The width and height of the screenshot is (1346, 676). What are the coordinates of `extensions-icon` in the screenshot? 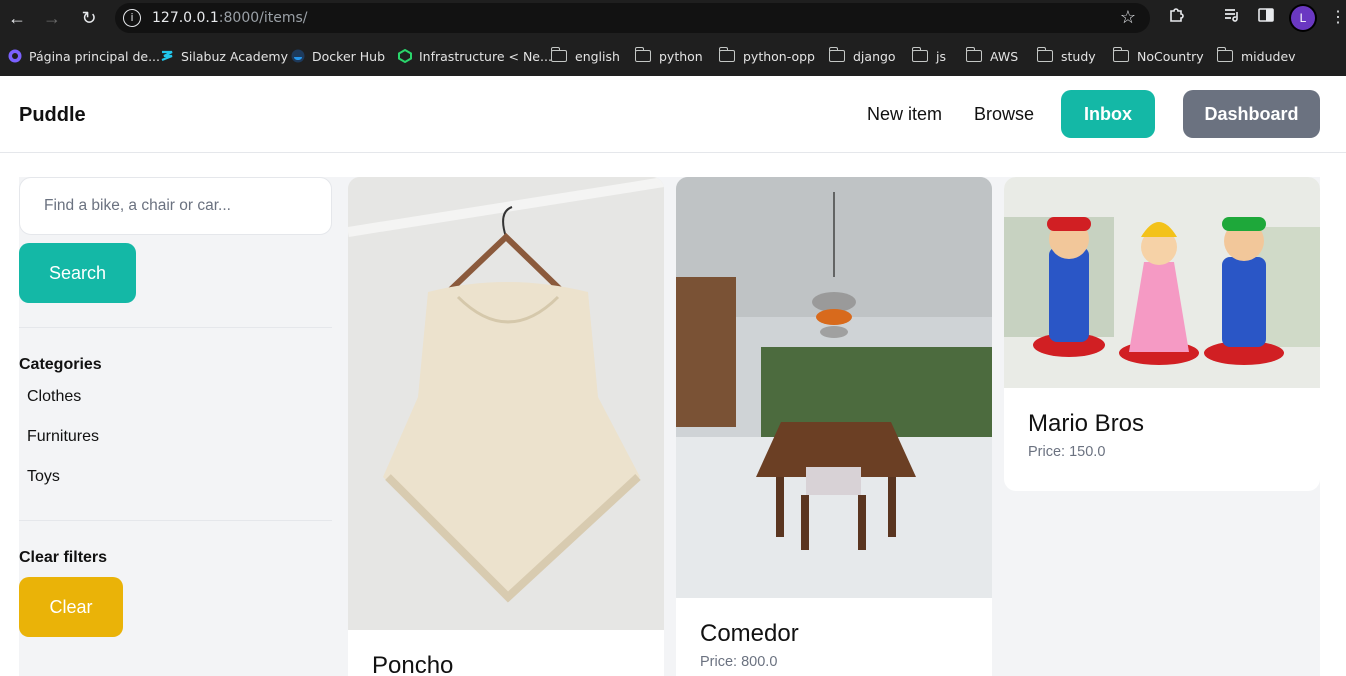 It's located at (1177, 18).